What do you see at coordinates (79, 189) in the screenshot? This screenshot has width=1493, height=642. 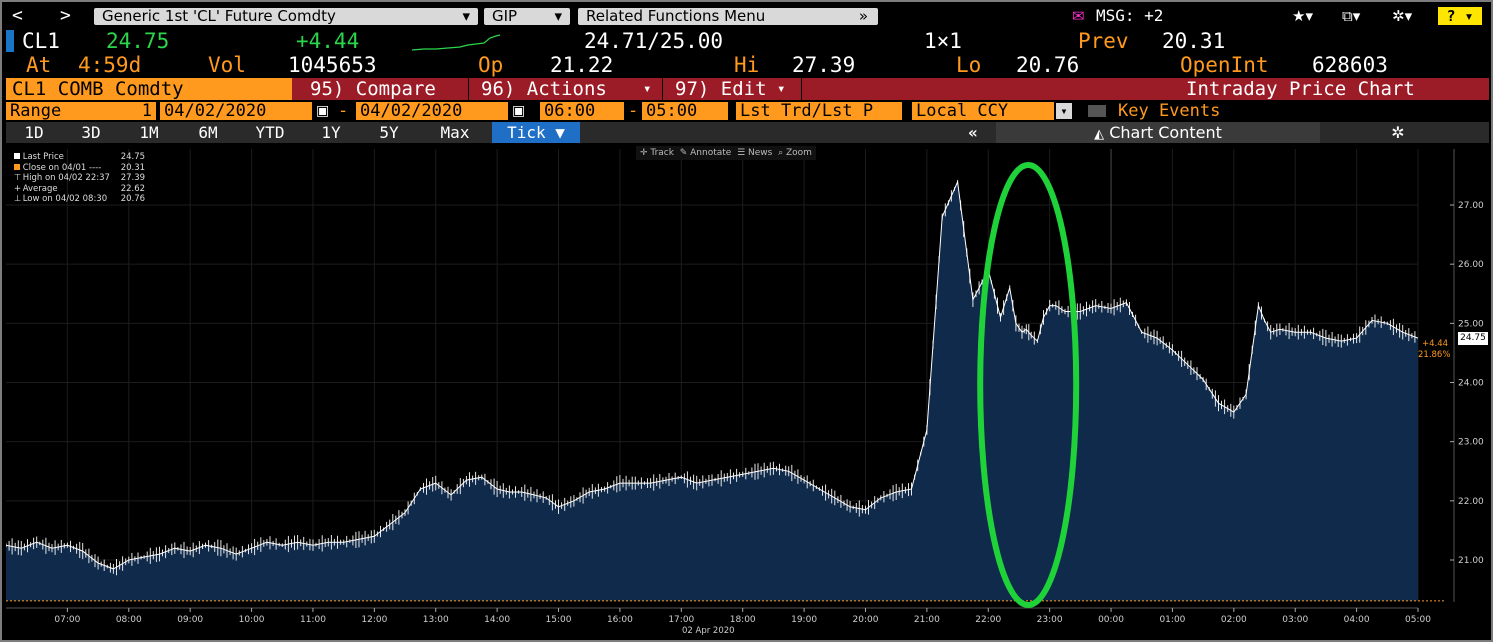 I see `legend-item: + Average 22.62` at bounding box center [79, 189].